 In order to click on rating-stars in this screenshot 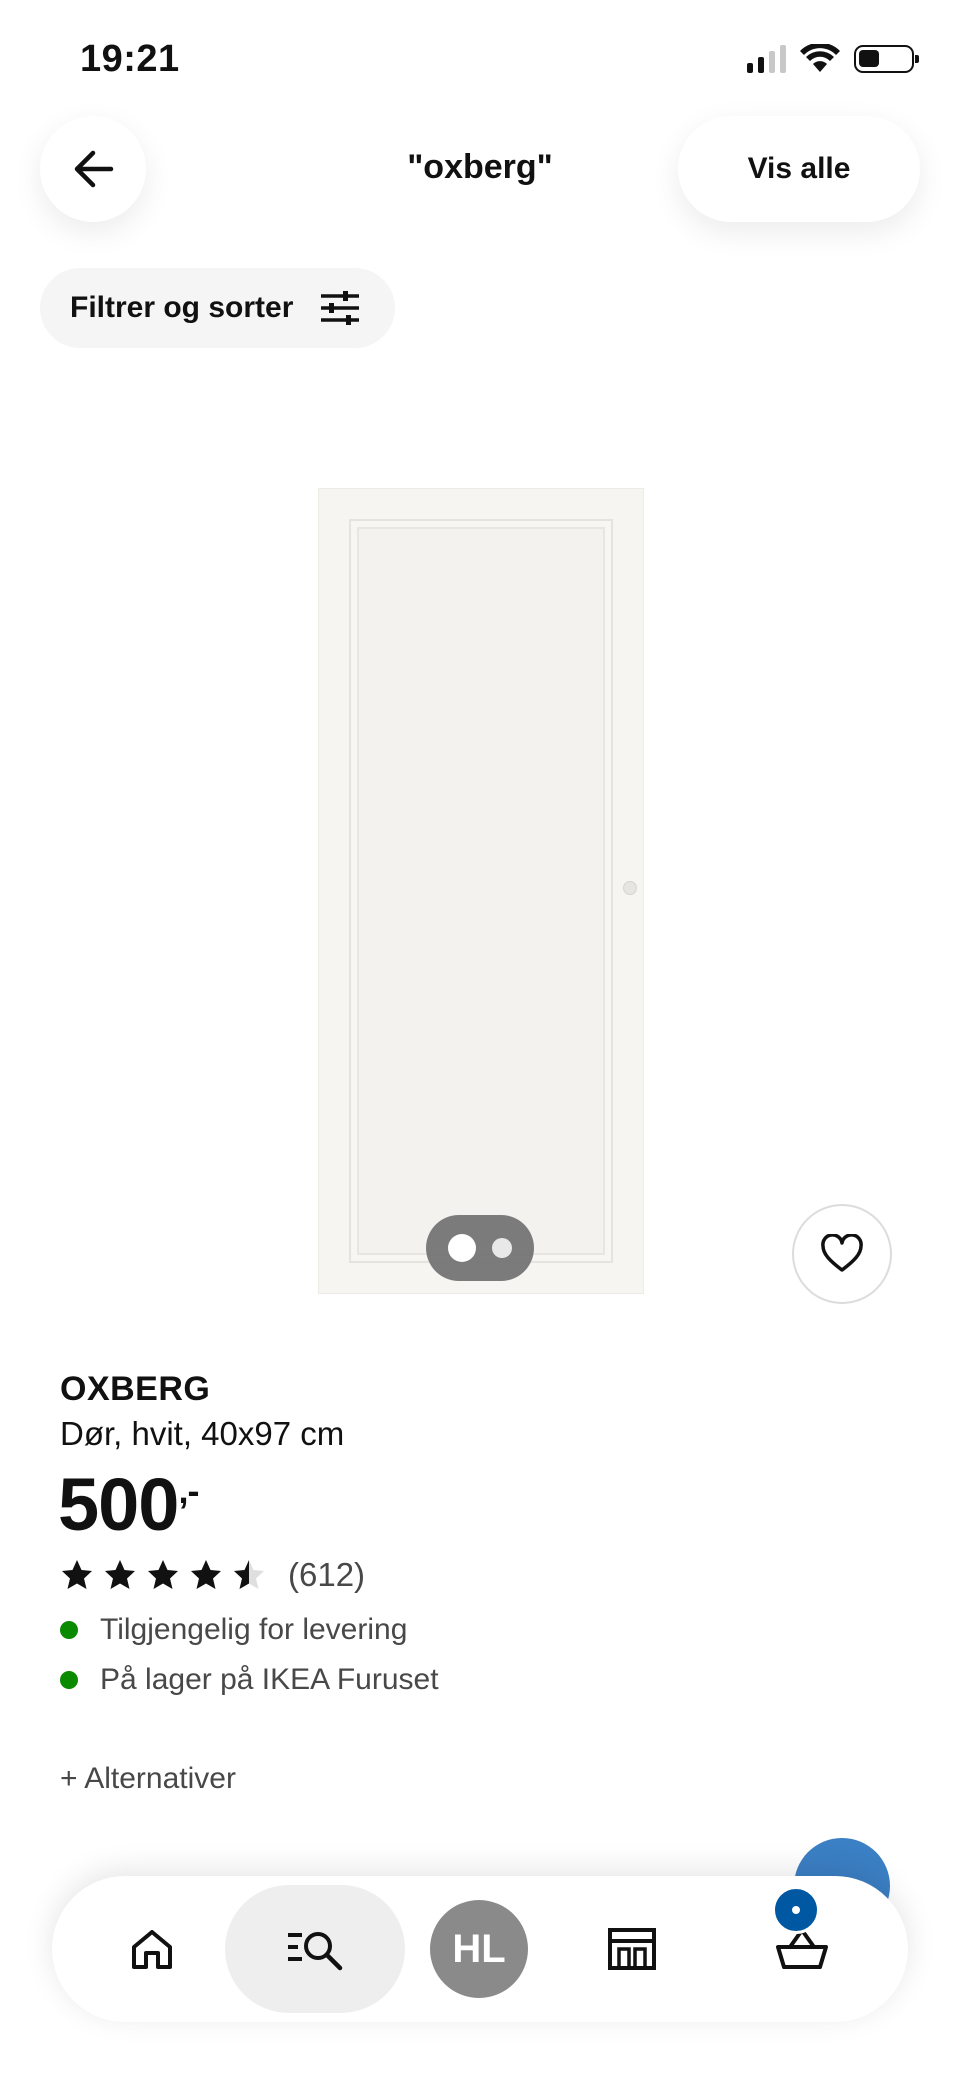, I will do `click(163, 1575)`.